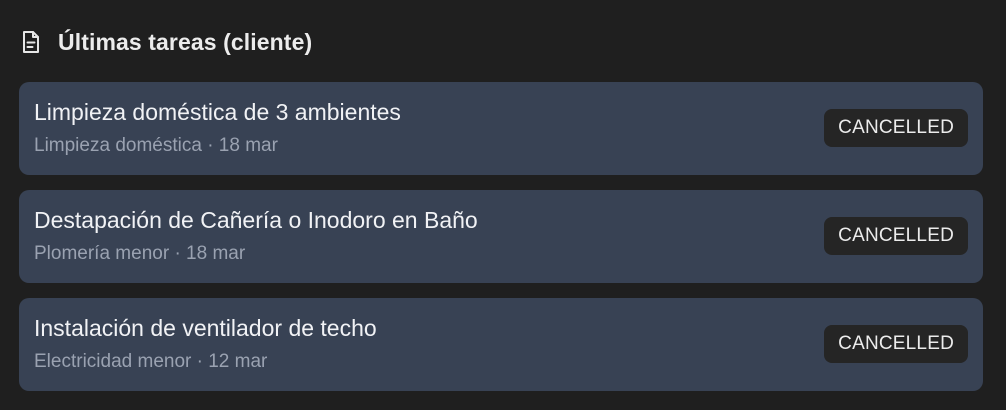  What do you see at coordinates (217, 112) in the screenshot?
I see `task-title: Limpieza doméstica de 3 ambientes` at bounding box center [217, 112].